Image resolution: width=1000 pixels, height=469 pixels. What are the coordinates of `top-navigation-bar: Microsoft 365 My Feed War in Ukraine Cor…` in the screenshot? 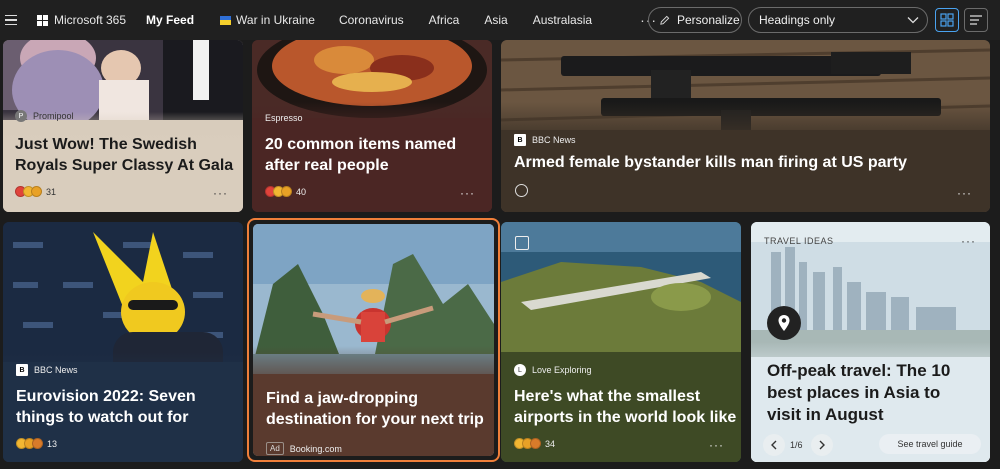 It's located at (500, 20).